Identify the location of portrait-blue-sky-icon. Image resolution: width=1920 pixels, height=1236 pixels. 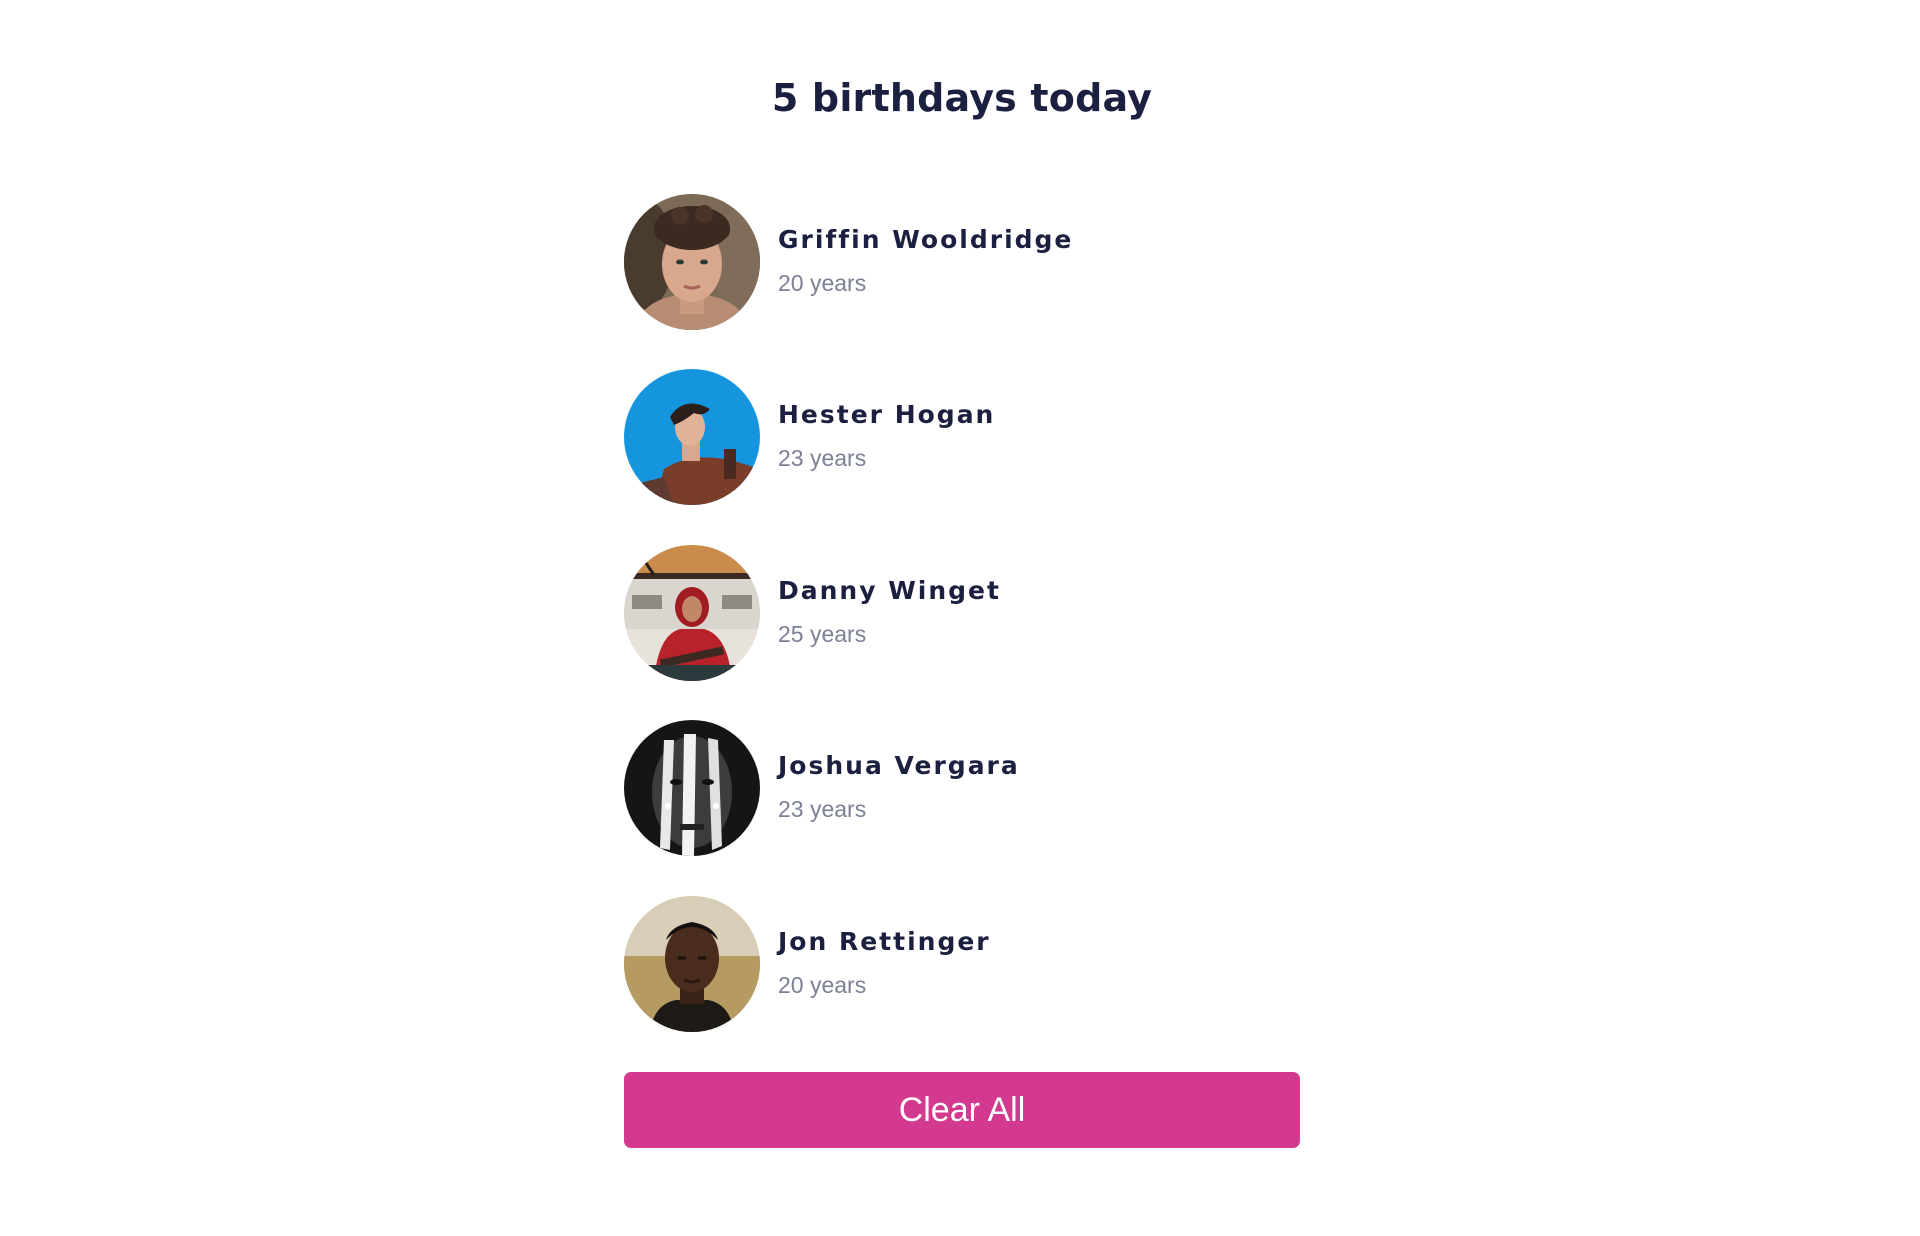
(692, 437).